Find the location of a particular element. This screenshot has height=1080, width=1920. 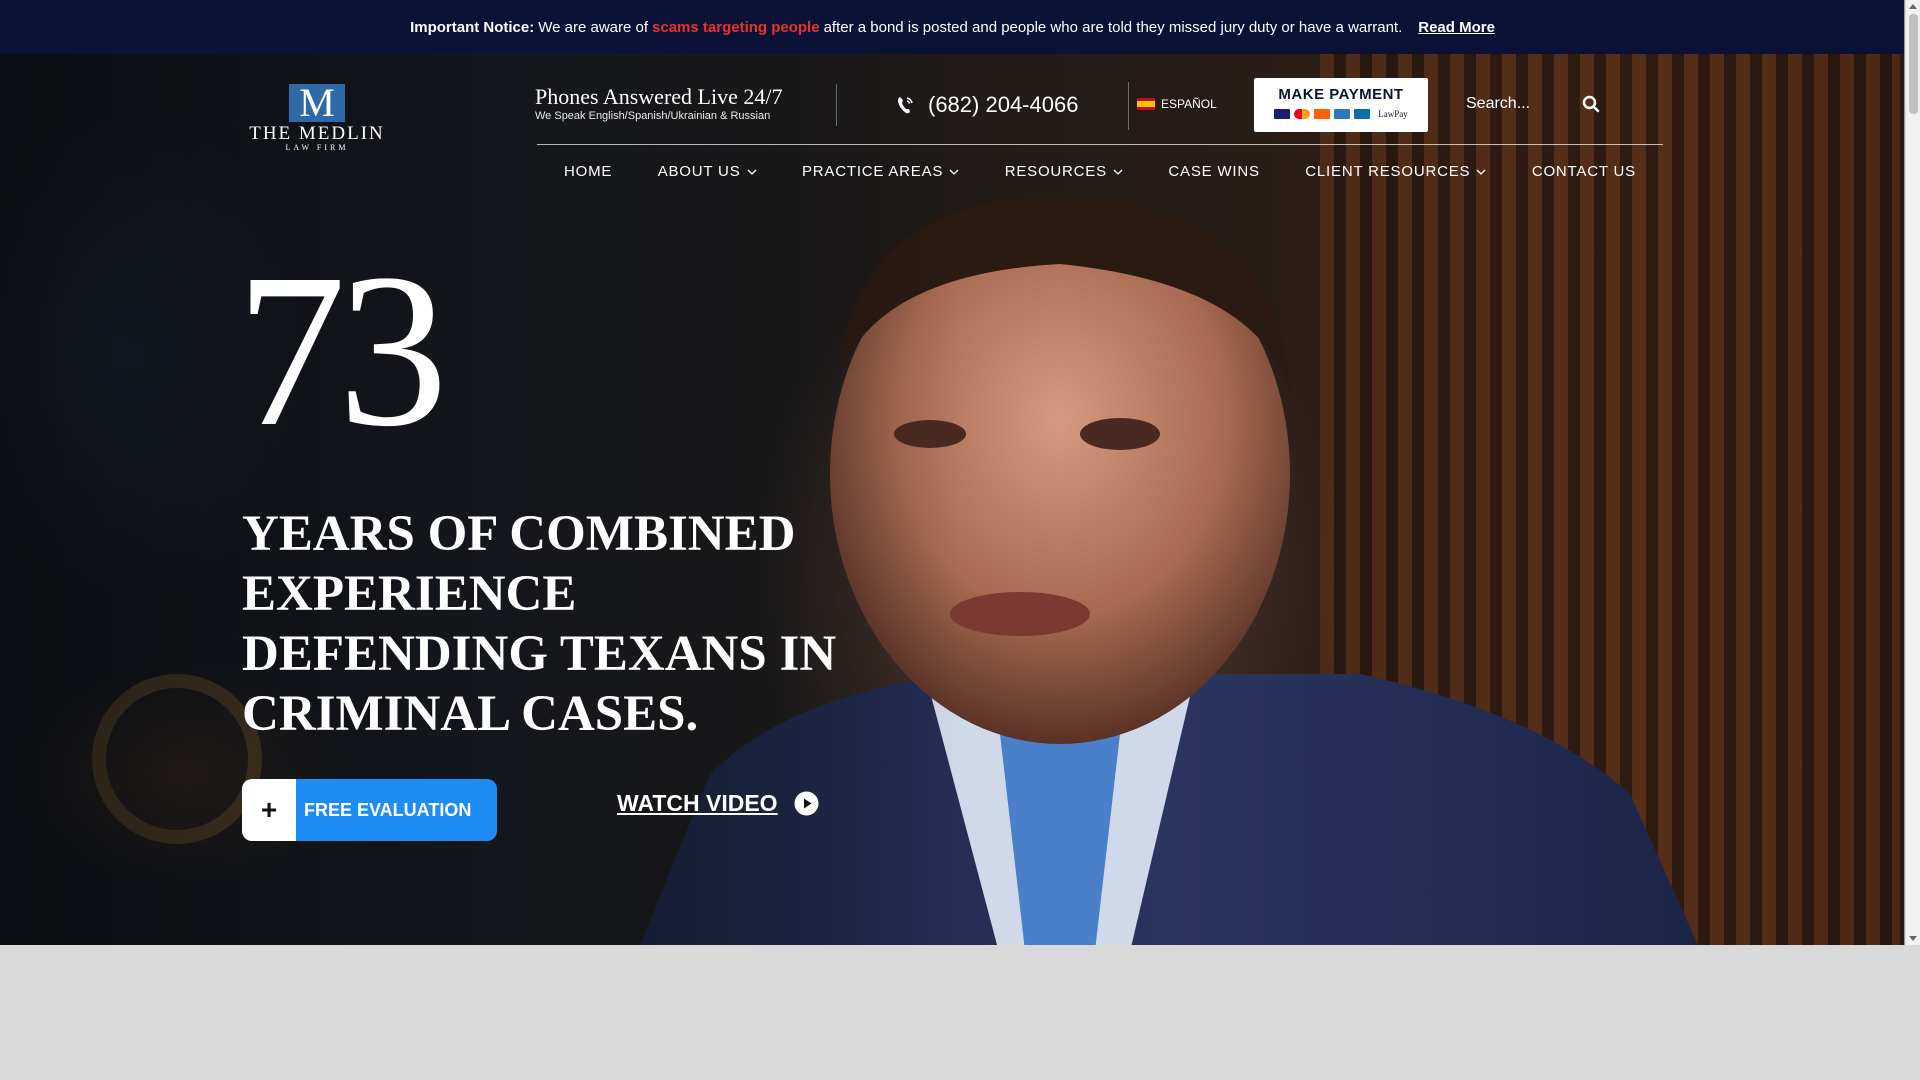

logo-mark: M is located at coordinates (317, 103).